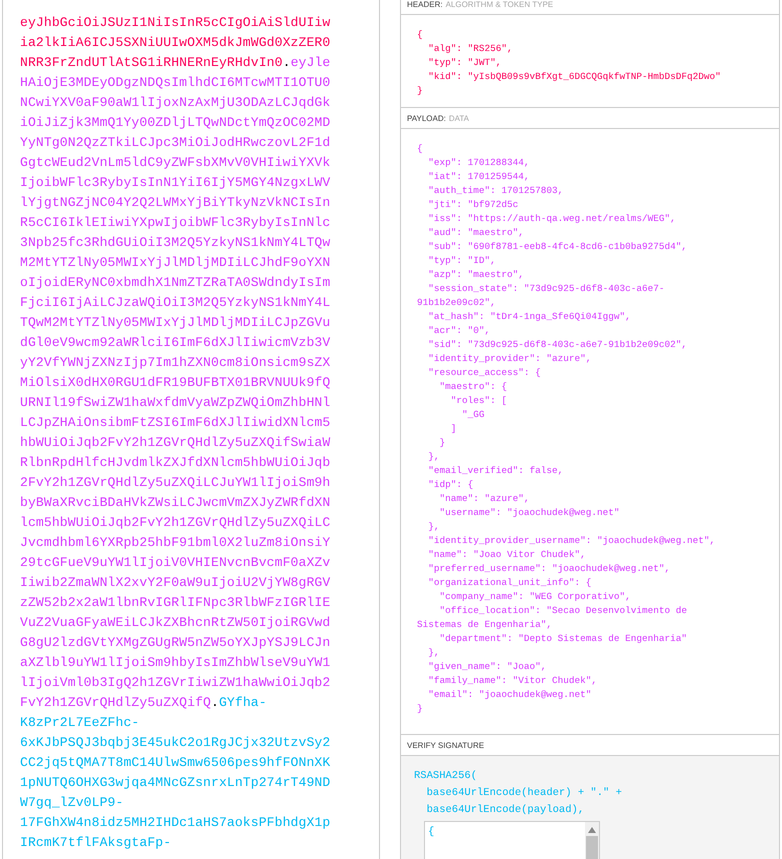  Describe the element at coordinates (176, 783) in the screenshot. I see `token-line: 1pNUTQ6OHXG3wjqa4MNcGZsnrxLnTp274rT49ND` at that location.